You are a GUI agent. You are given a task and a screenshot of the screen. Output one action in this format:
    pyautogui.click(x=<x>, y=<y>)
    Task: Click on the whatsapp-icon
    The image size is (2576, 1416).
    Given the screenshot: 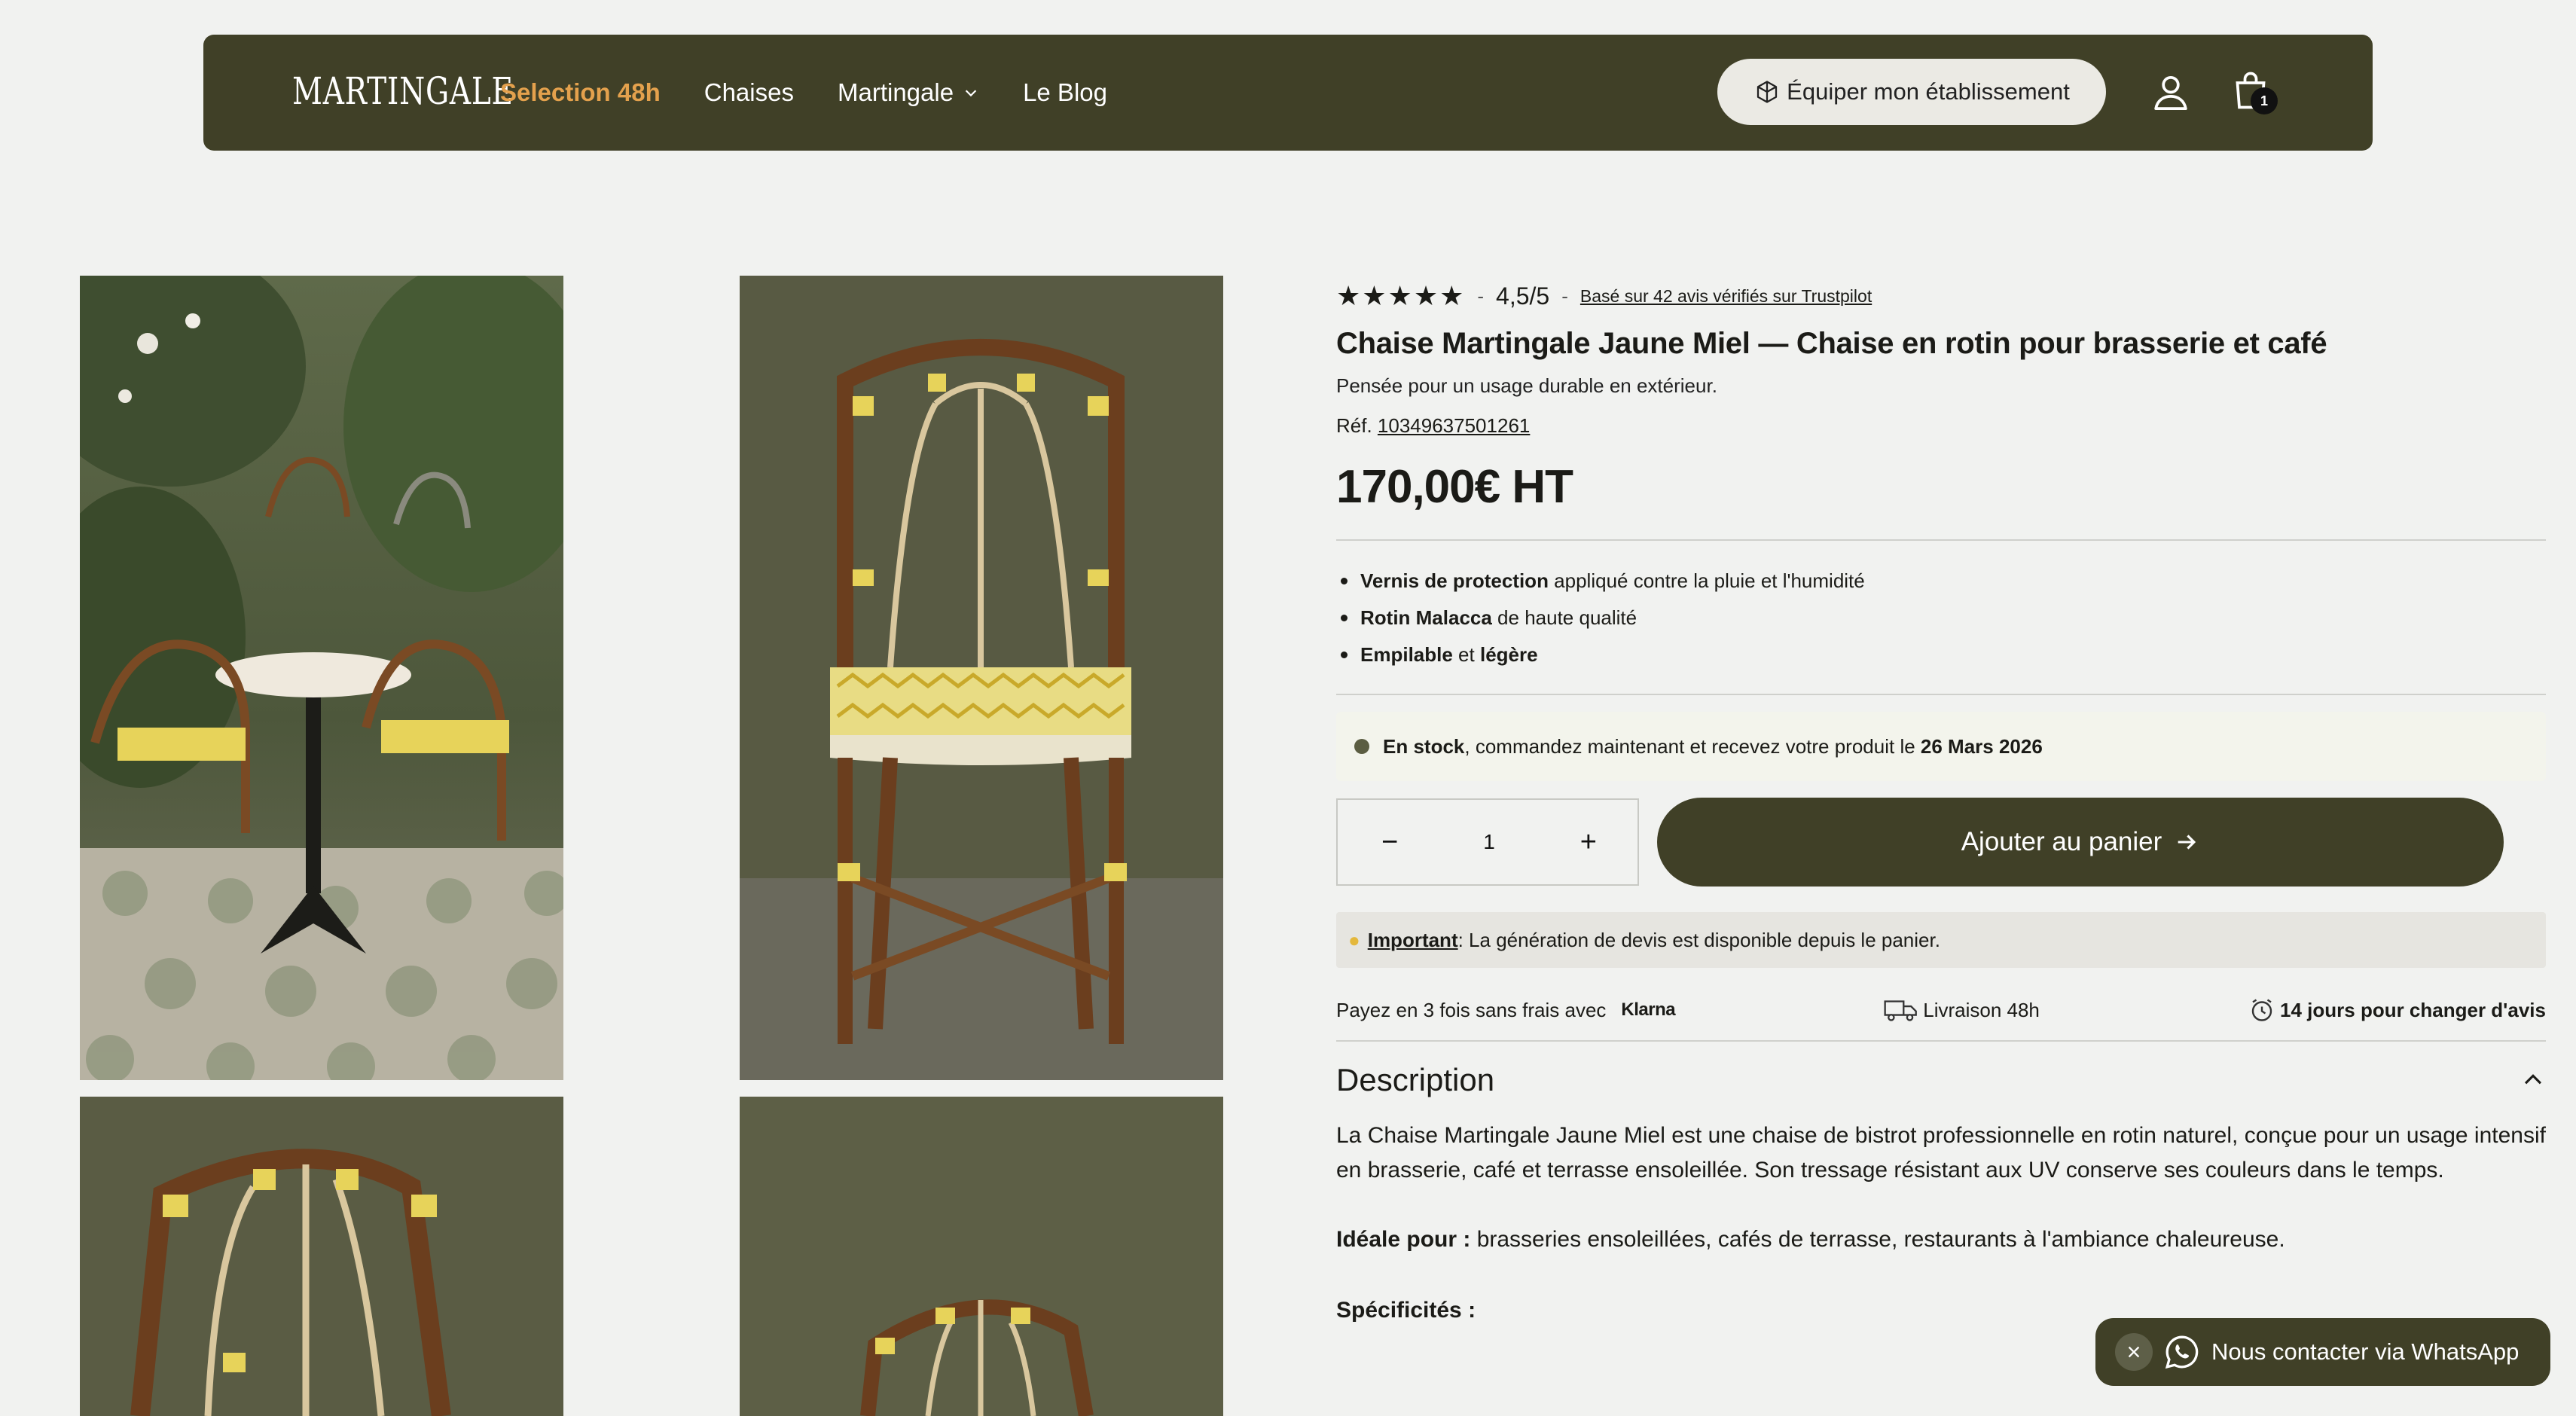 What is the action you would take?
    pyautogui.click(x=2182, y=1352)
    